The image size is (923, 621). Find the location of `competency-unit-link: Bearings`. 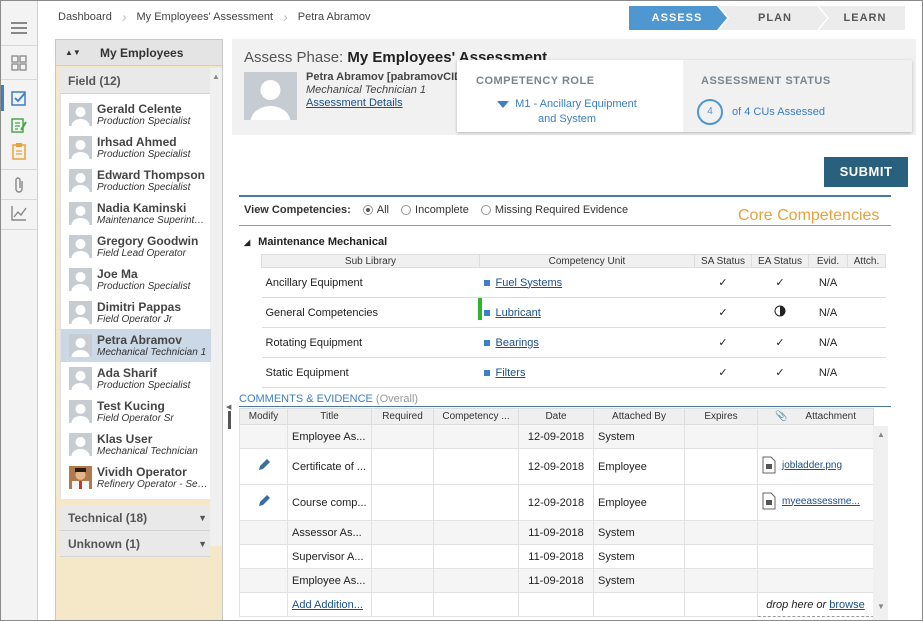

competency-unit-link: Bearings is located at coordinates (517, 343).